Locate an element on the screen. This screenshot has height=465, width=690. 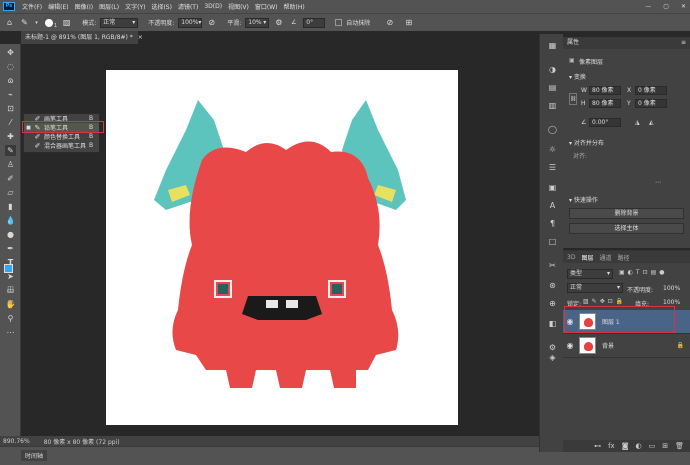
more-tools-icon: ⋯ is located at coordinates (10, 332).